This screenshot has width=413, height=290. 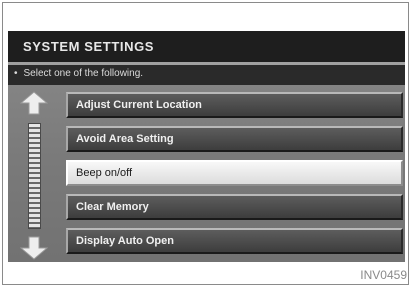 What do you see at coordinates (34, 103) in the screenshot?
I see `up-arrow-icon` at bounding box center [34, 103].